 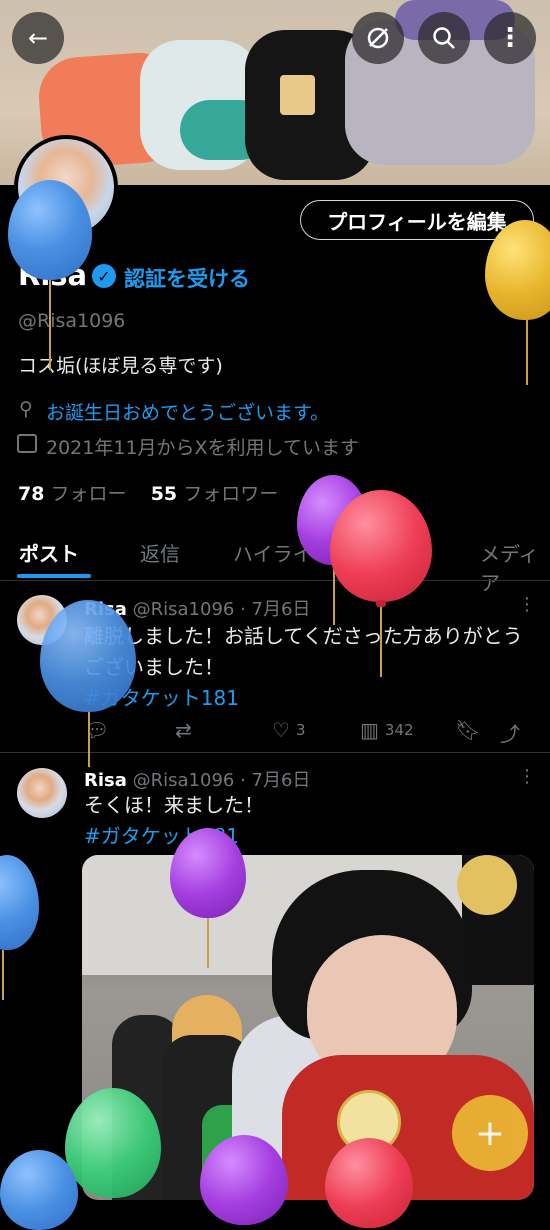 I want to click on balloon-knot, so click(x=381, y=603).